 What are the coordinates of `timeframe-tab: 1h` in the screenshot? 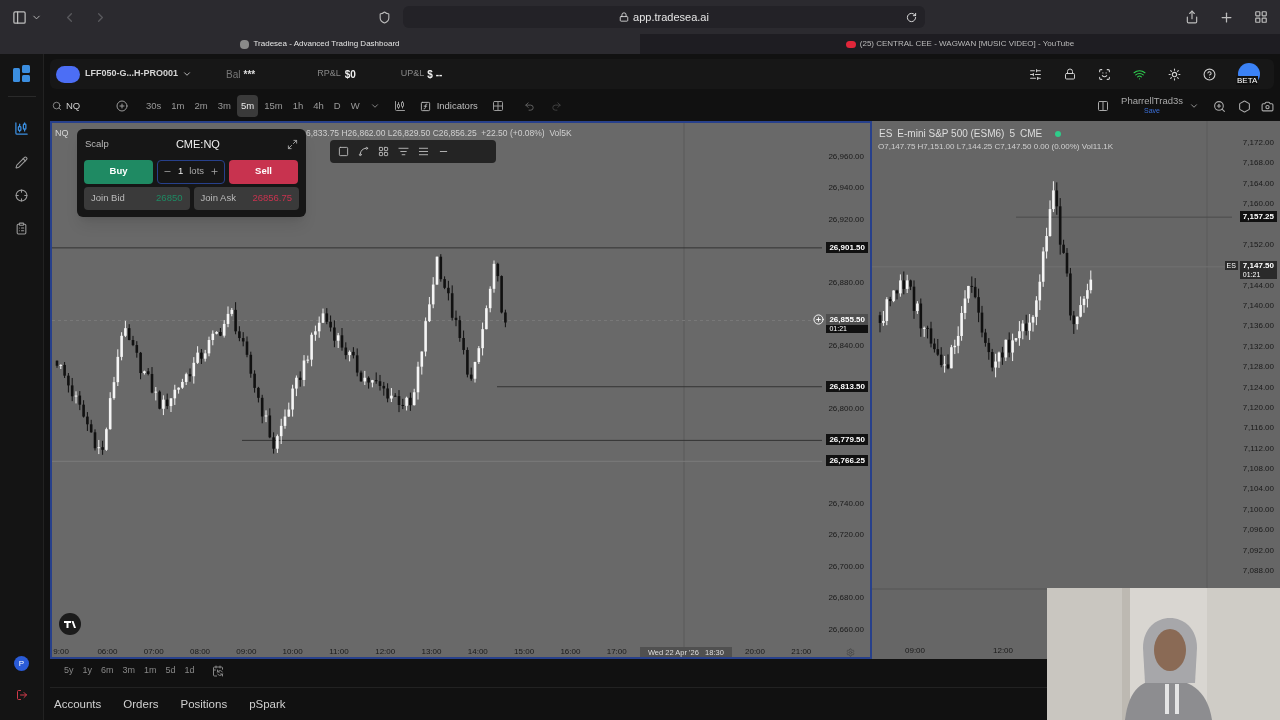 It's located at (298, 106).